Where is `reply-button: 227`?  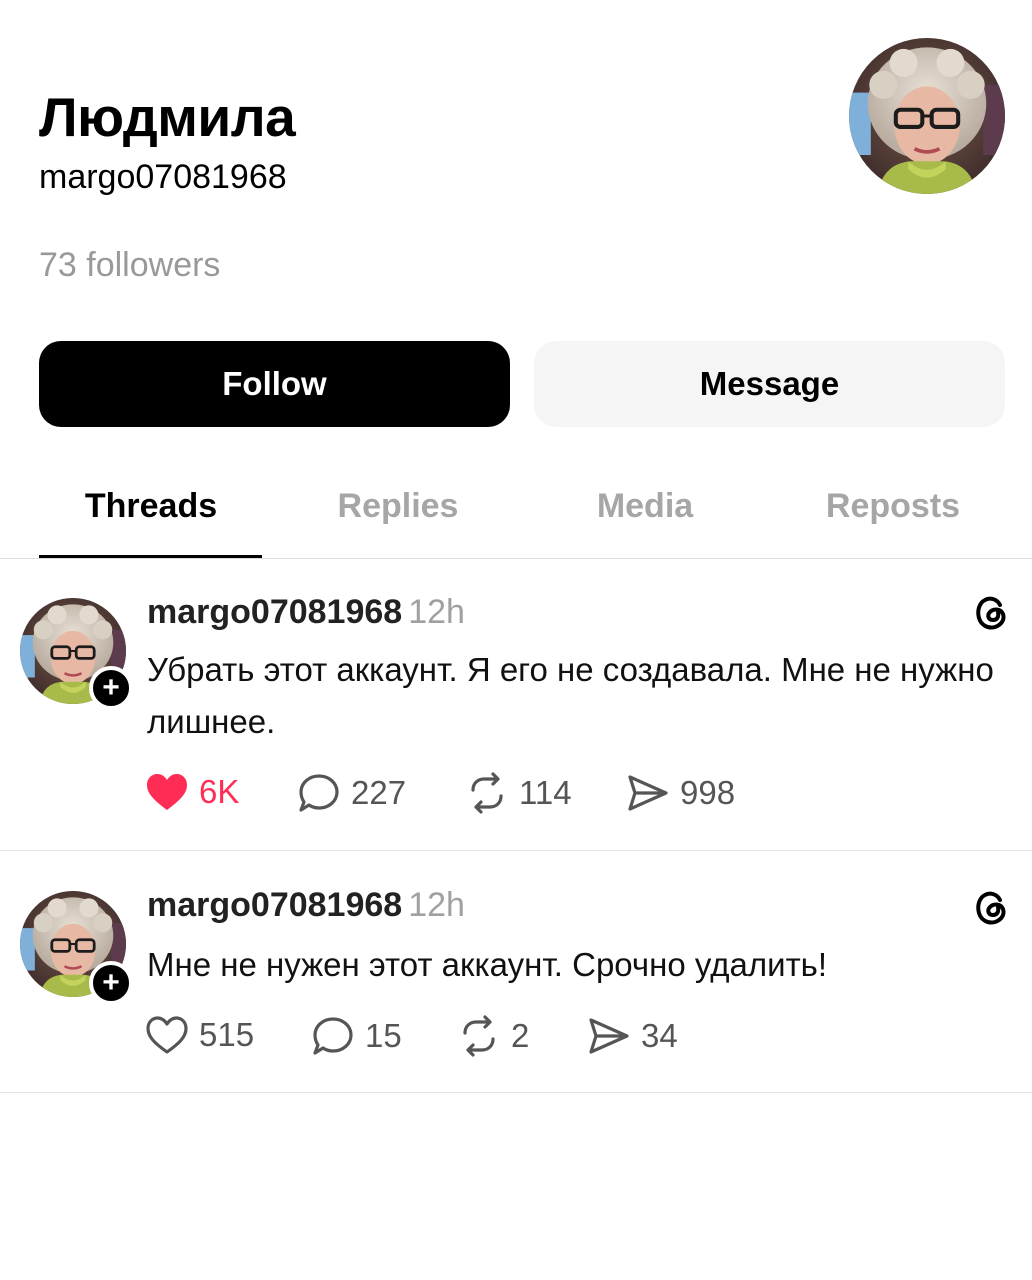
reply-button: 227 is located at coordinates (351, 793).